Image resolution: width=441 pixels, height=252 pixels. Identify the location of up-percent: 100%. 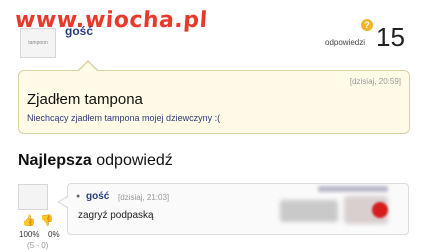
(29, 234).